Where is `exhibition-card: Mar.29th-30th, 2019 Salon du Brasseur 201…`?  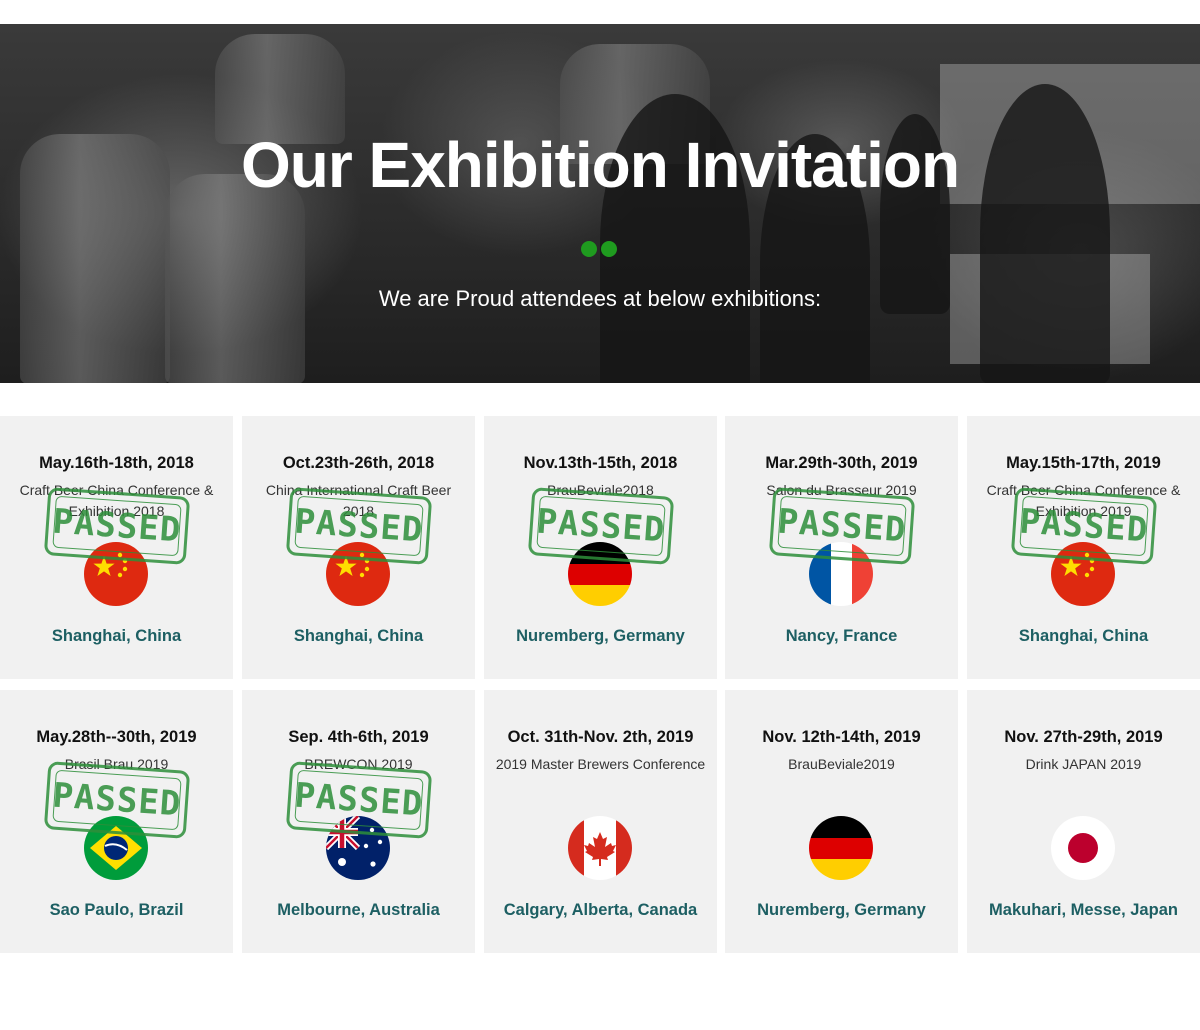
exhibition-card: Mar.29th-30th, 2019 Salon du Brasseur 201… is located at coordinates (841, 547).